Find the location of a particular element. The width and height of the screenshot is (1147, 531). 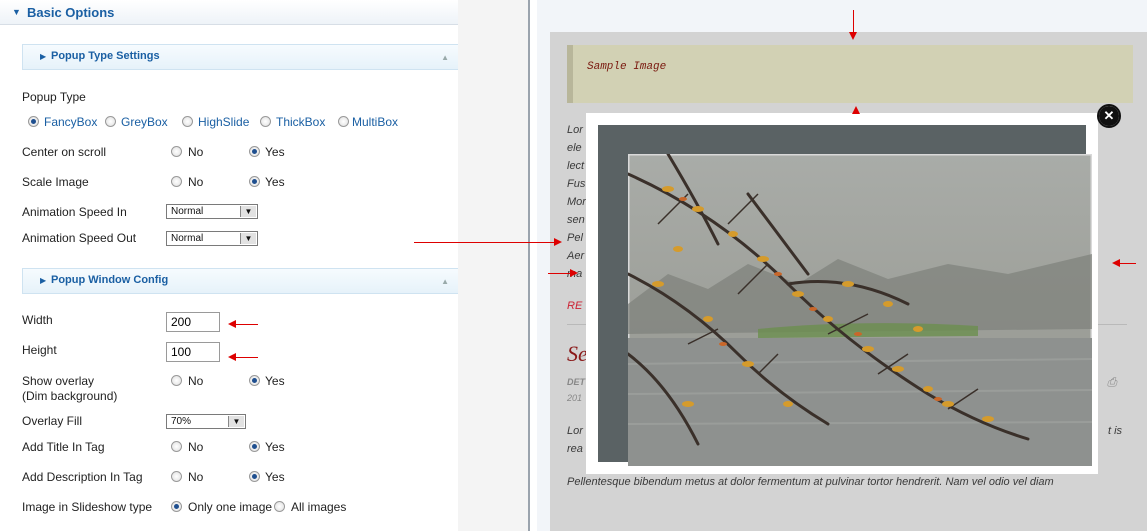

popup-type-settings-header: ▶ Popup Type Settings ▲ is located at coordinates (241, 57).